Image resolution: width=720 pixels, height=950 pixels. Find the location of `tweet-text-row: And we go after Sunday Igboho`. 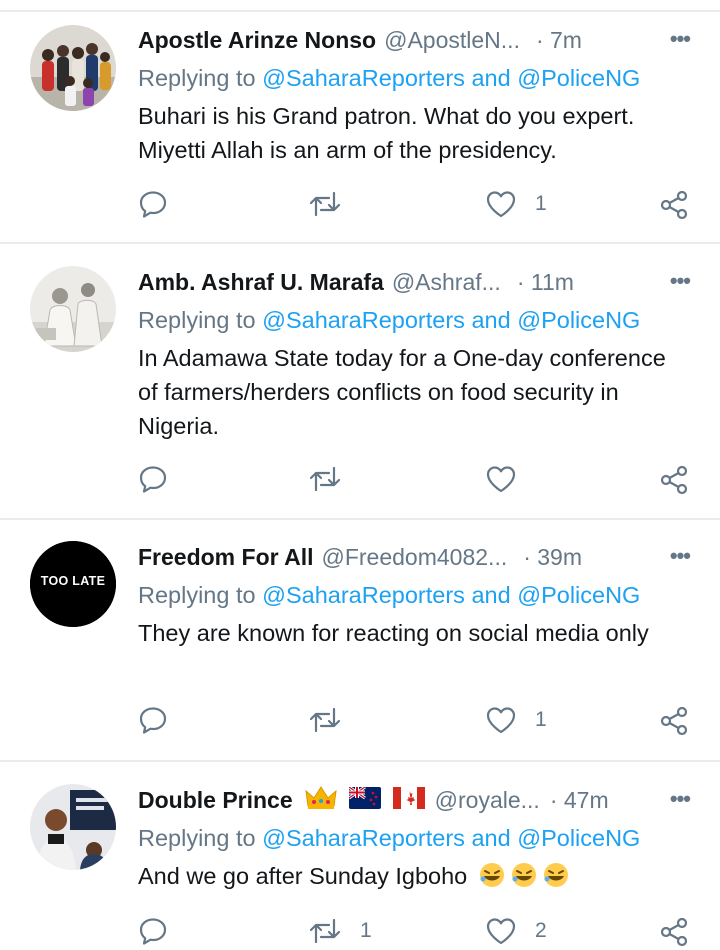

tweet-text-row: And we go after Sunday Igboho is located at coordinates (418, 876).